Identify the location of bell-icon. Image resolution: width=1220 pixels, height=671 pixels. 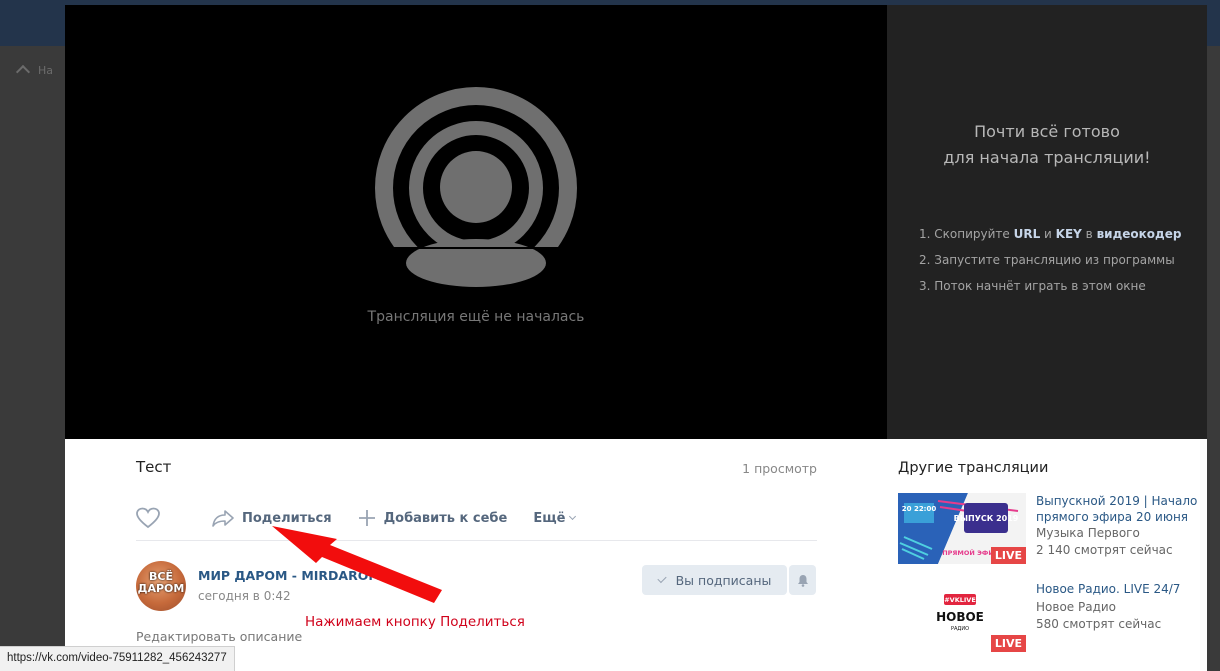
(802, 580).